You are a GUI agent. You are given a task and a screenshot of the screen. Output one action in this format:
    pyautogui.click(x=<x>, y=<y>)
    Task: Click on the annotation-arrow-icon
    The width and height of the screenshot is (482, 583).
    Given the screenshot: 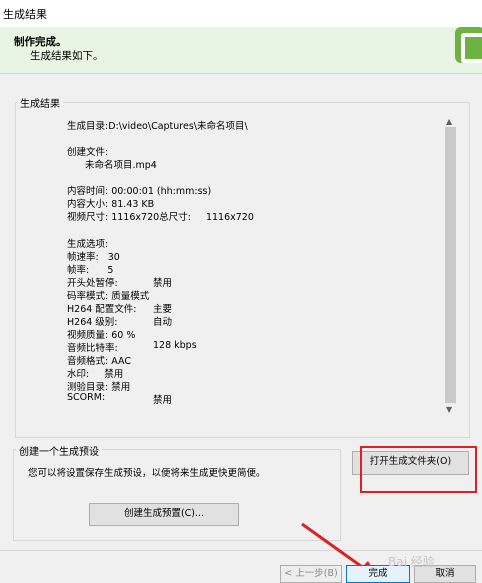 What is the action you would take?
    pyautogui.click(x=339, y=550)
    